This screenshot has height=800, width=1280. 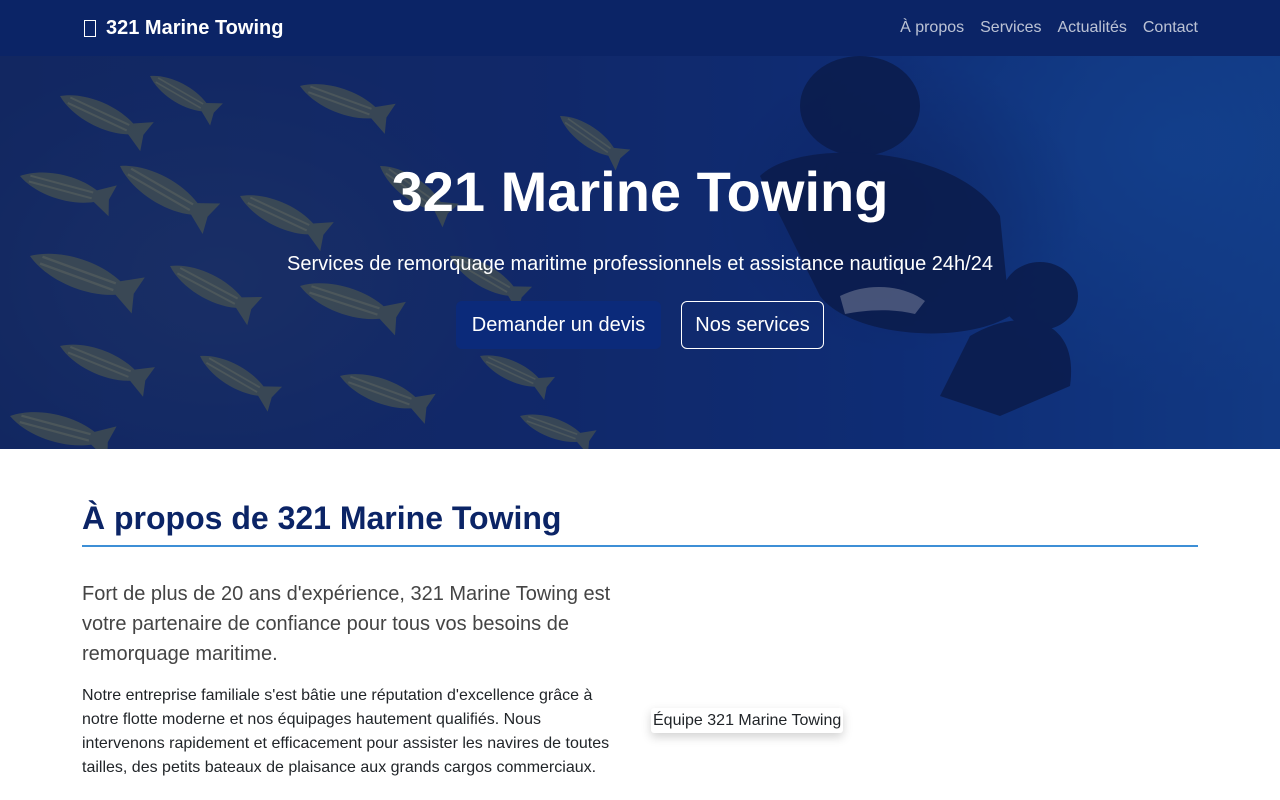 What do you see at coordinates (558, 325) in the screenshot?
I see `quote-request-button: Demander un devis` at bounding box center [558, 325].